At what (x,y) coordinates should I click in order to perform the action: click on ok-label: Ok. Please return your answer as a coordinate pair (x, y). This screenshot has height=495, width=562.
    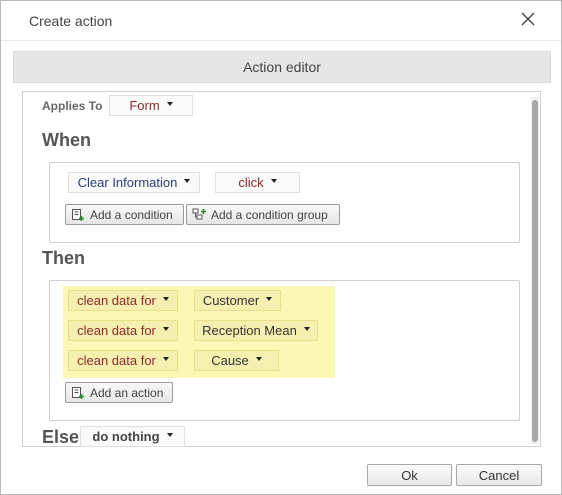
    Looking at the image, I should click on (409, 475).